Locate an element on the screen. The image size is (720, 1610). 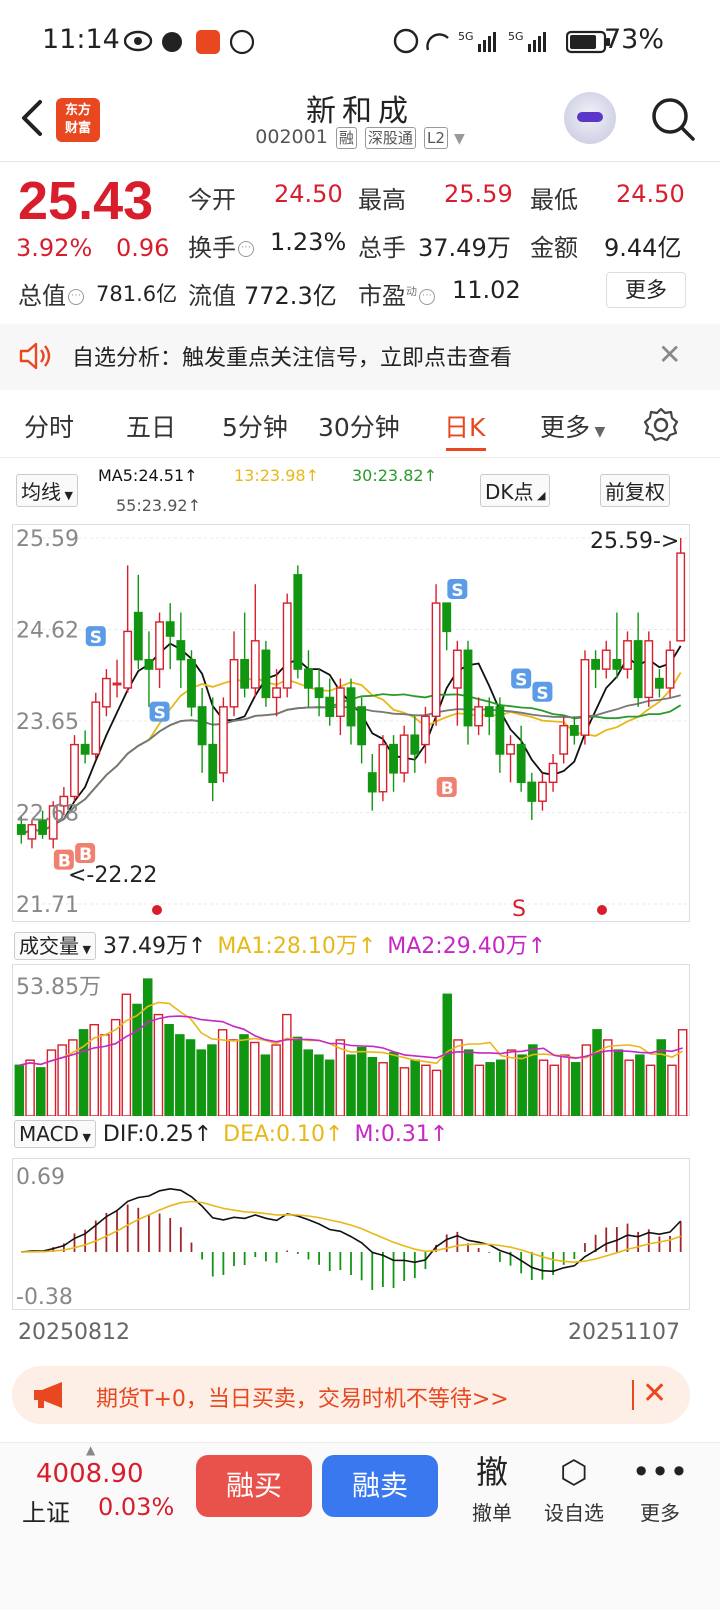
volume-value: 37.49万↑ is located at coordinates (154, 946).